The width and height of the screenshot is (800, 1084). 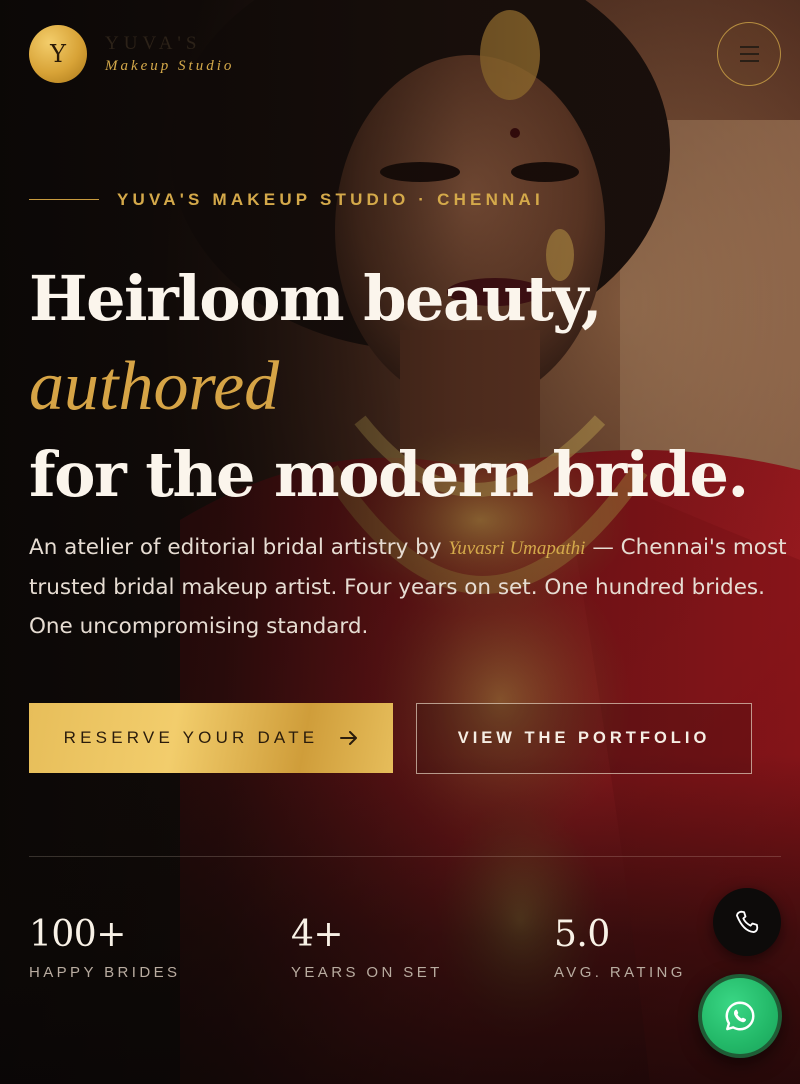 I want to click on view-portfolio-button: VIEW THE PORTFOLIO, so click(x=584, y=738).